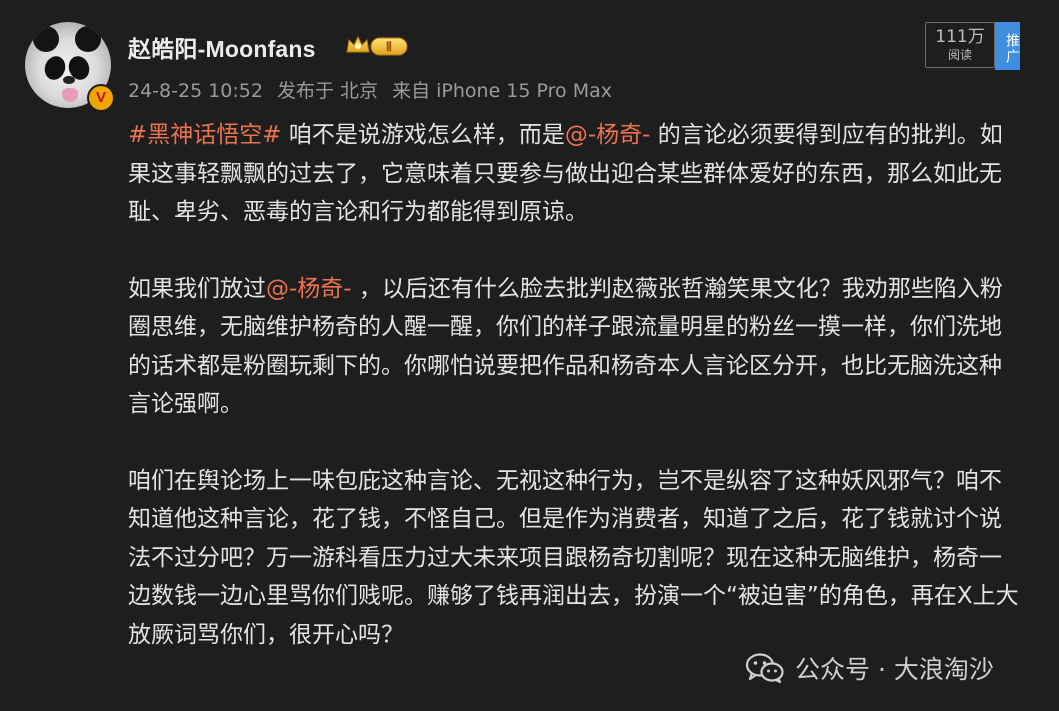 The image size is (1059, 711). I want to click on member-crown-badge-icon: Ⅱ, so click(376, 46).